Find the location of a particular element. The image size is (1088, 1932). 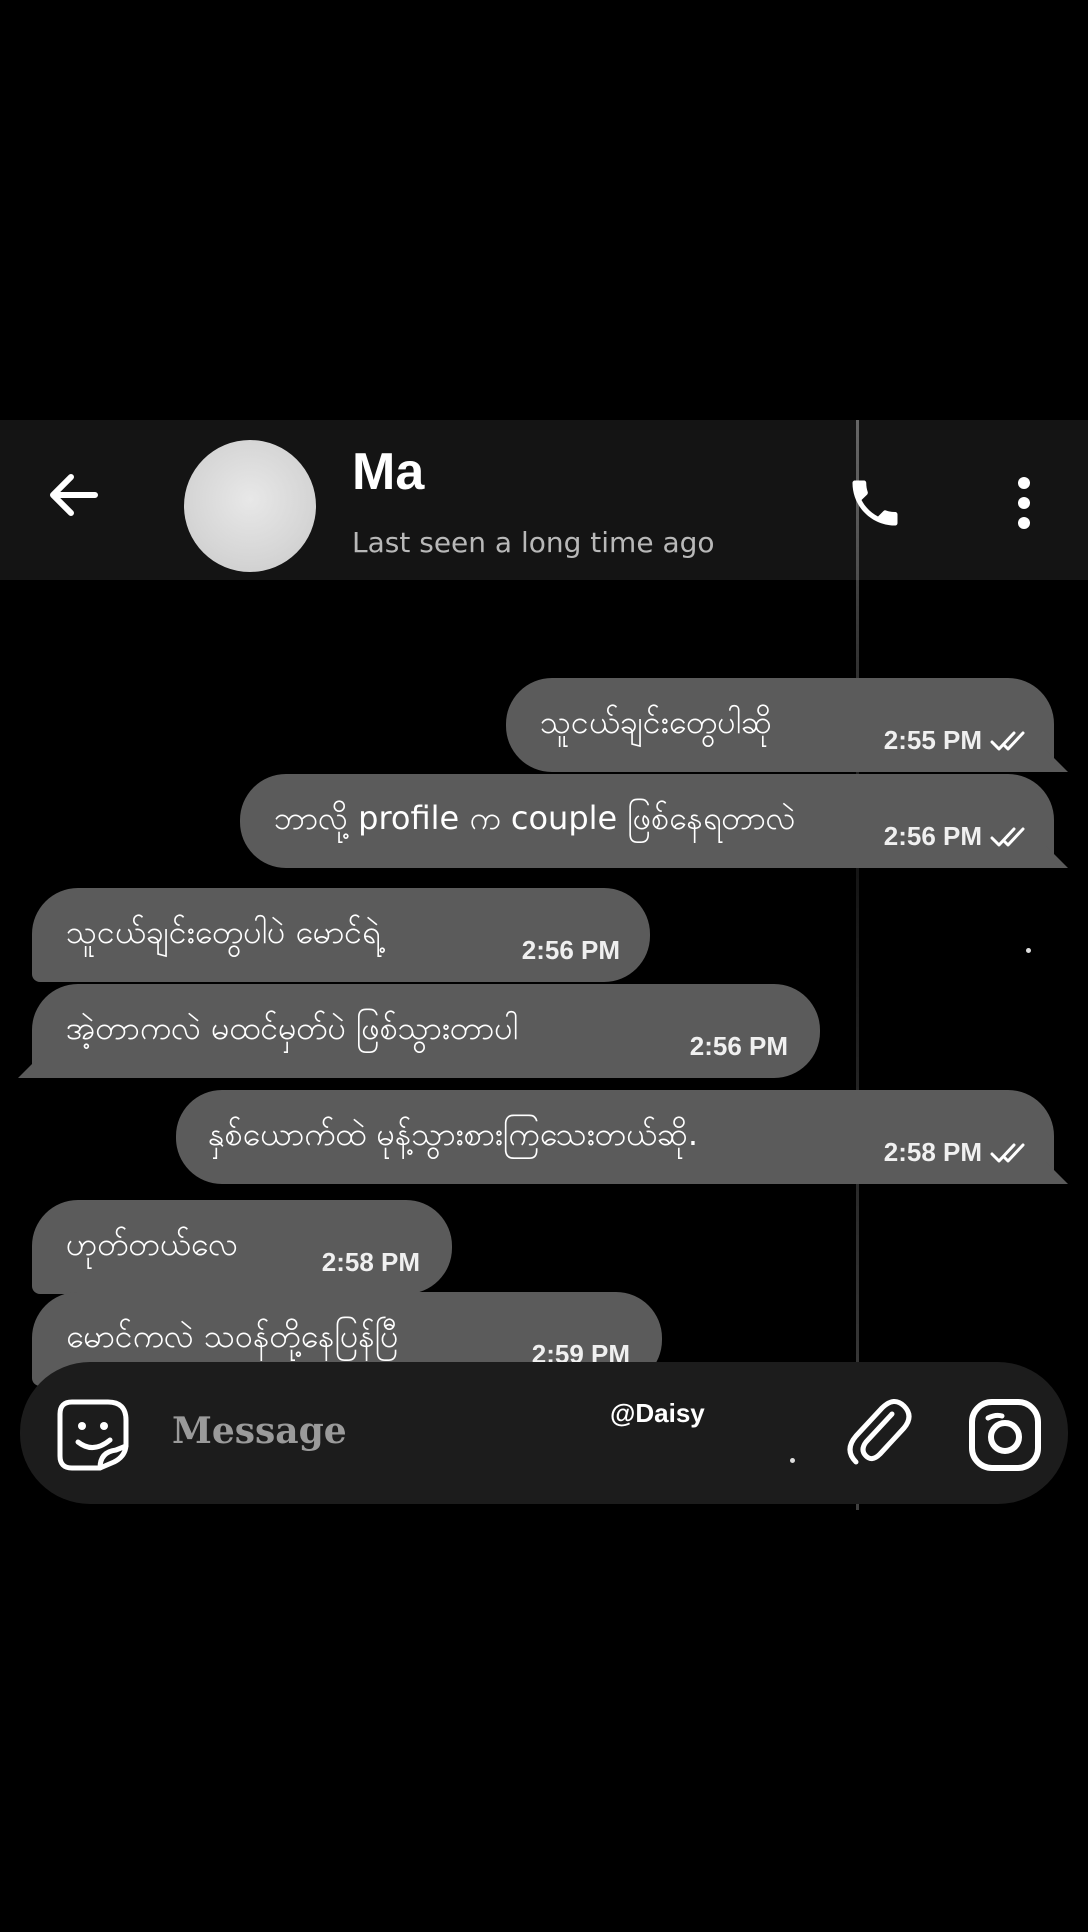

back-button is located at coordinates (73, 495).